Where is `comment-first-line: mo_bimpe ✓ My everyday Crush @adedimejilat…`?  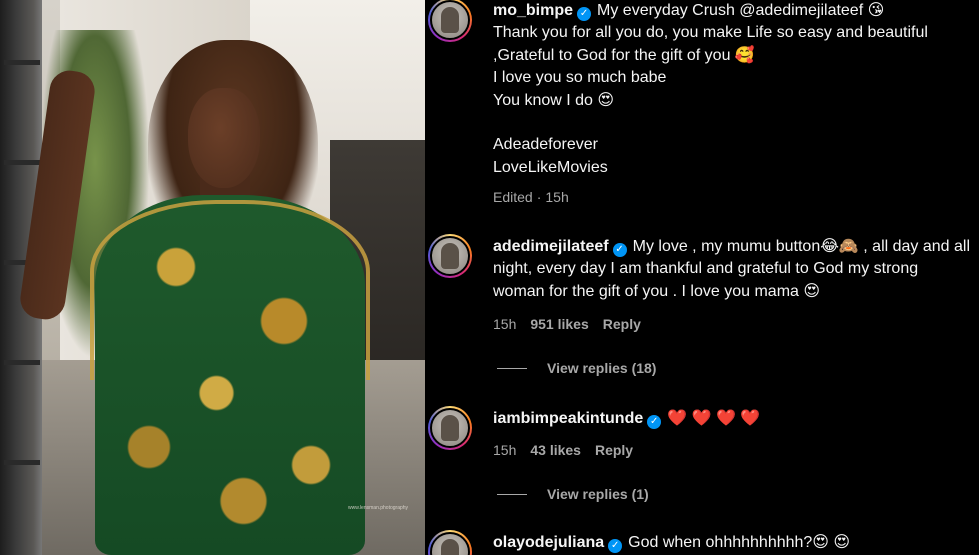 comment-first-line: mo_bimpe ✓ My everyday Crush @adedimejilat… is located at coordinates (733, 11).